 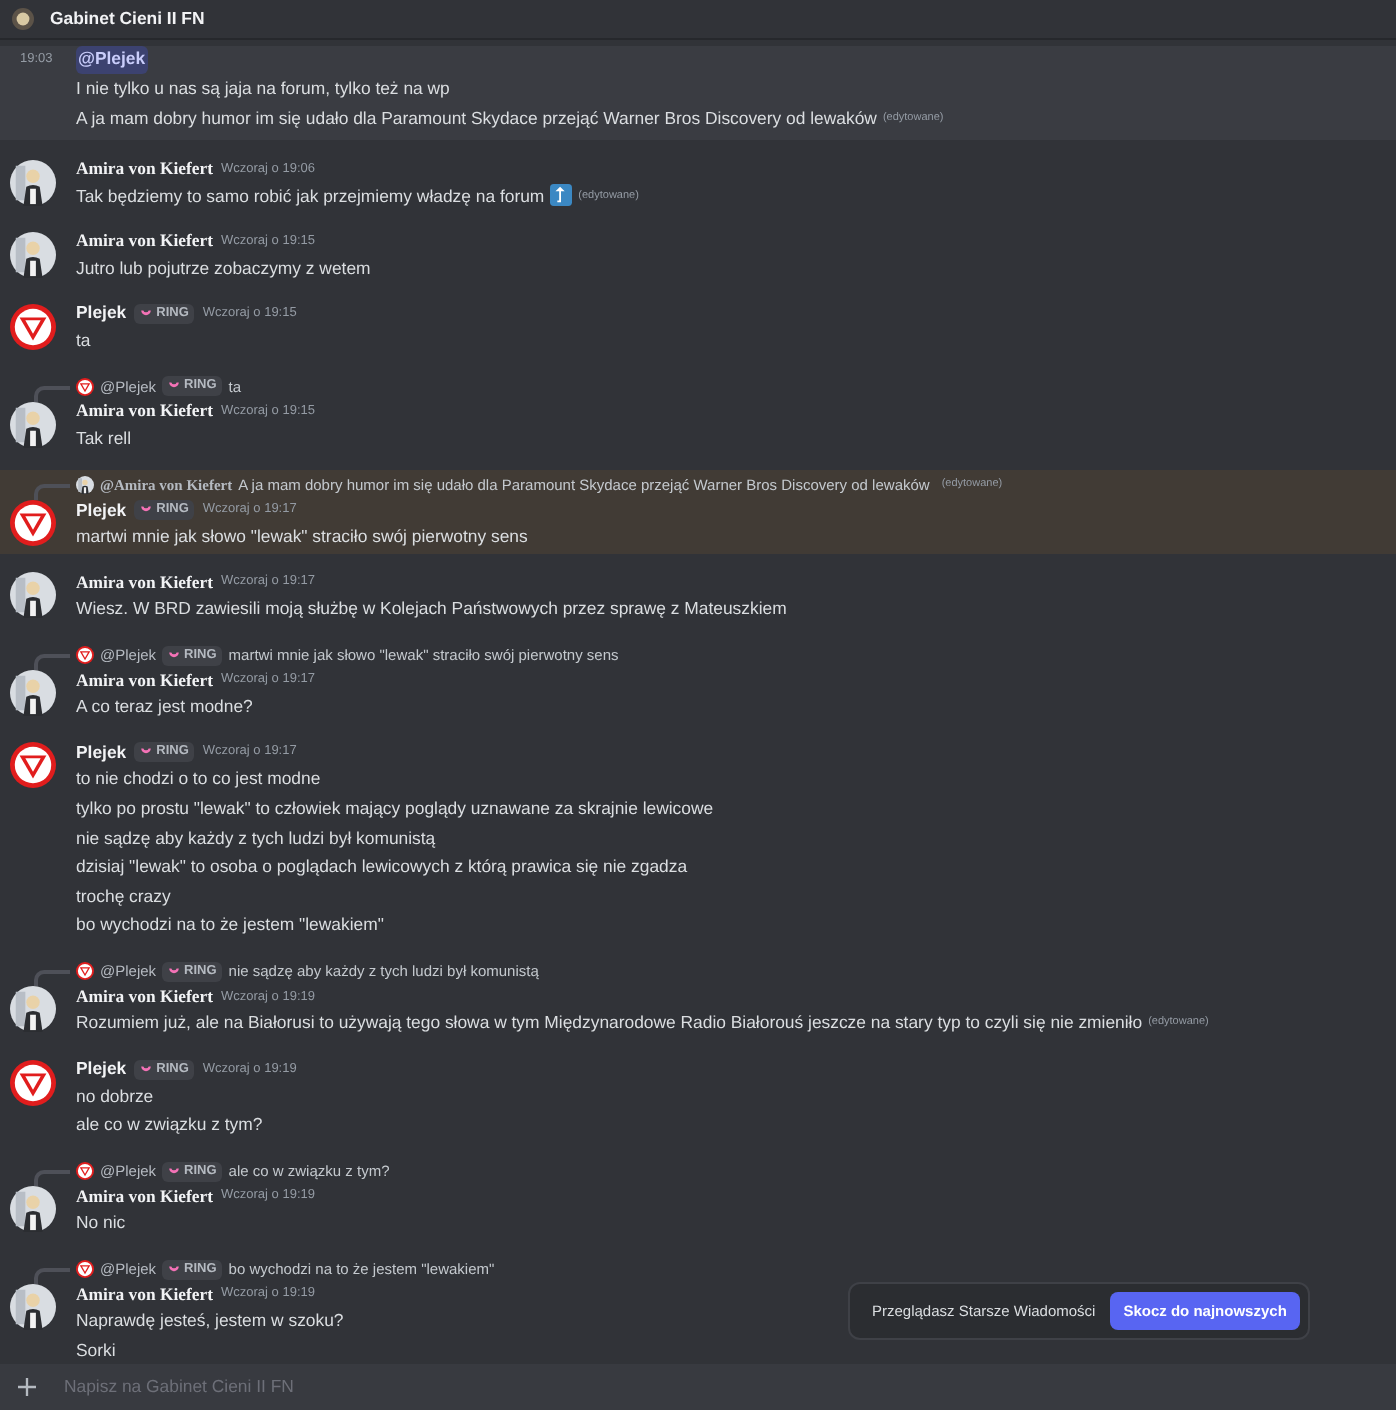 What do you see at coordinates (127, 18) in the screenshot?
I see `channel-title: Gabinet Cieni II FN` at bounding box center [127, 18].